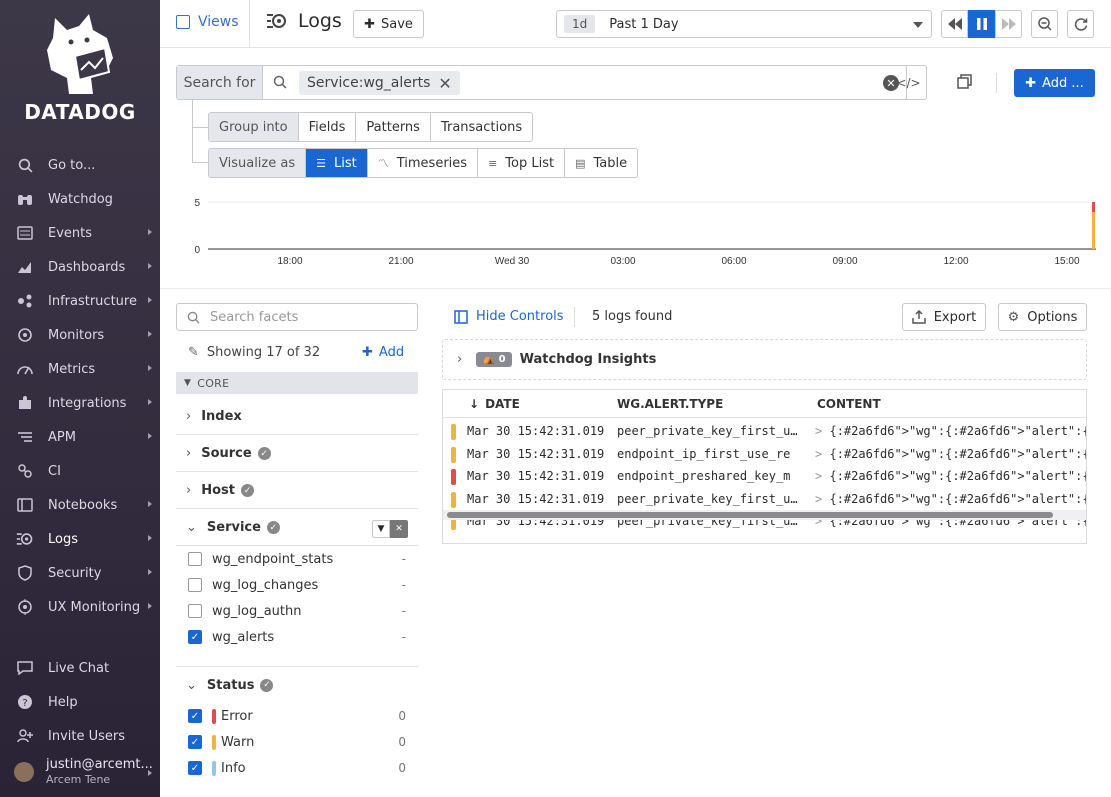 The height and width of the screenshot is (797, 1111). Describe the element at coordinates (80, 335) in the screenshot. I see `sidebar-item-monitors: Monitors` at that location.